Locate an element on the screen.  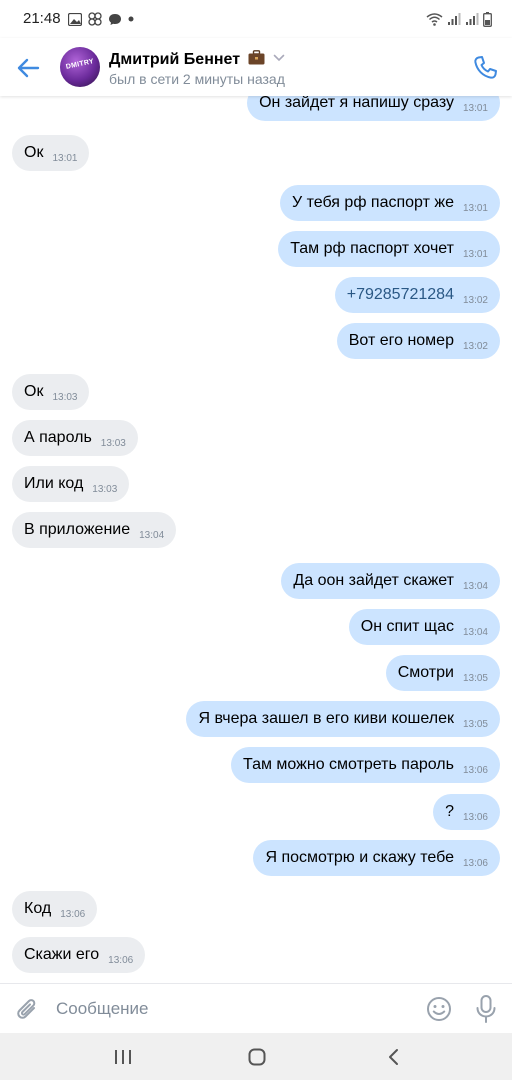
contact-status: был в сети 2 минуты назад is located at coordinates (197, 79).